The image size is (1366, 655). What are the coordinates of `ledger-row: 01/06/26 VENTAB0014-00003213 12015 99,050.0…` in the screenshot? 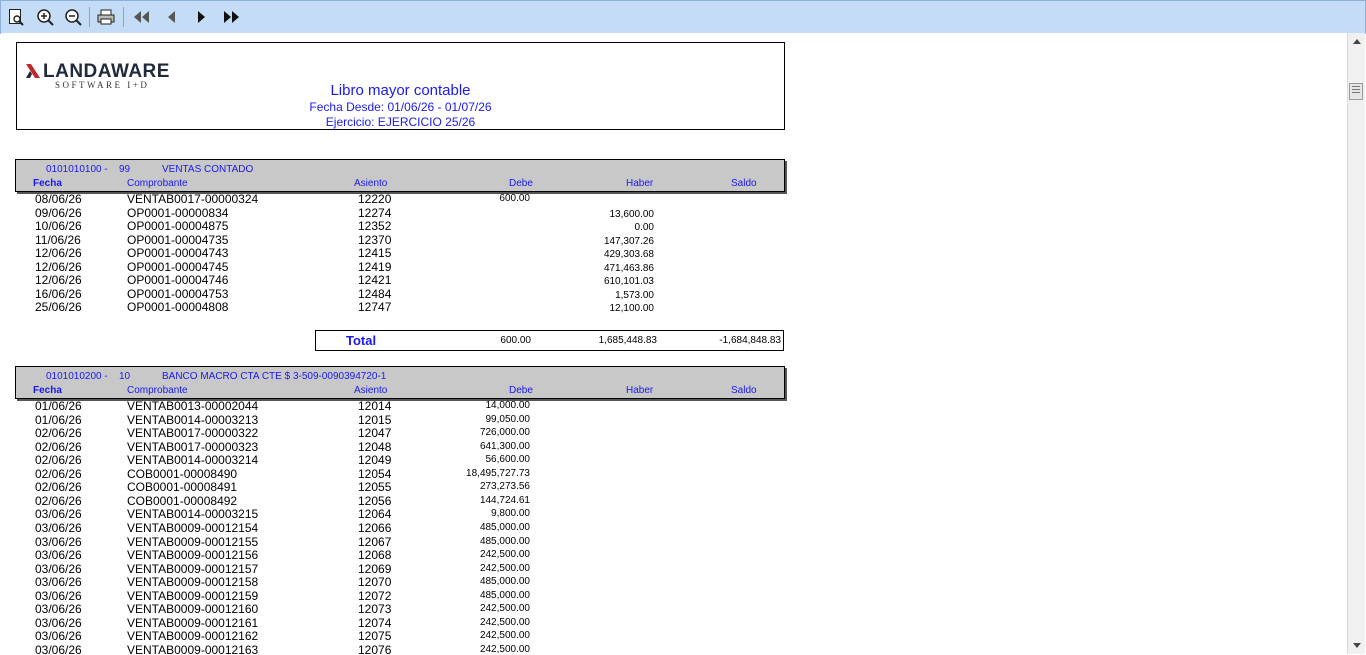 It's located at (401, 420).